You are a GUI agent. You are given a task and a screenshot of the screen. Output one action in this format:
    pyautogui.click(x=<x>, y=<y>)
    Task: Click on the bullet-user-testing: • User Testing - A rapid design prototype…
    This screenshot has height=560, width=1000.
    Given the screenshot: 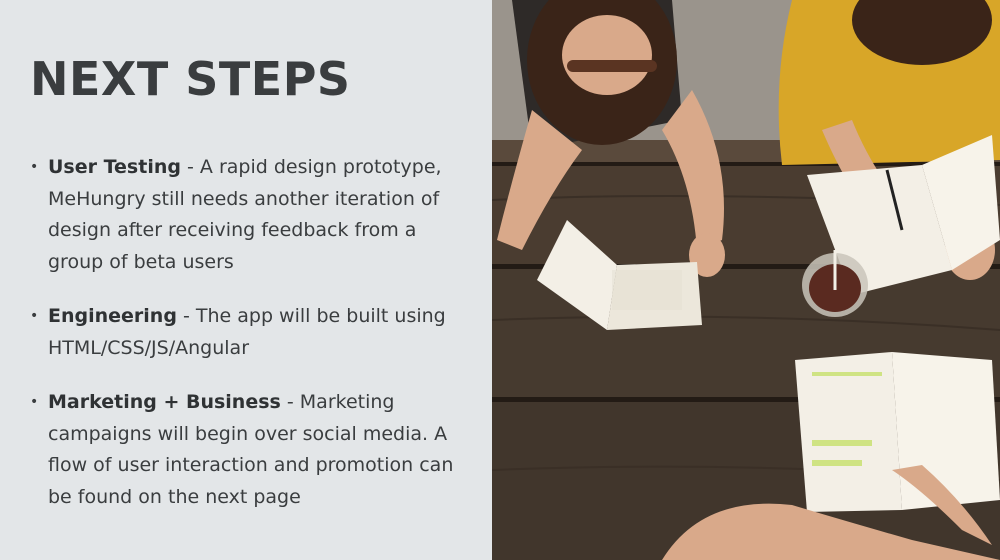 What is the action you would take?
    pyautogui.click(x=251, y=215)
    